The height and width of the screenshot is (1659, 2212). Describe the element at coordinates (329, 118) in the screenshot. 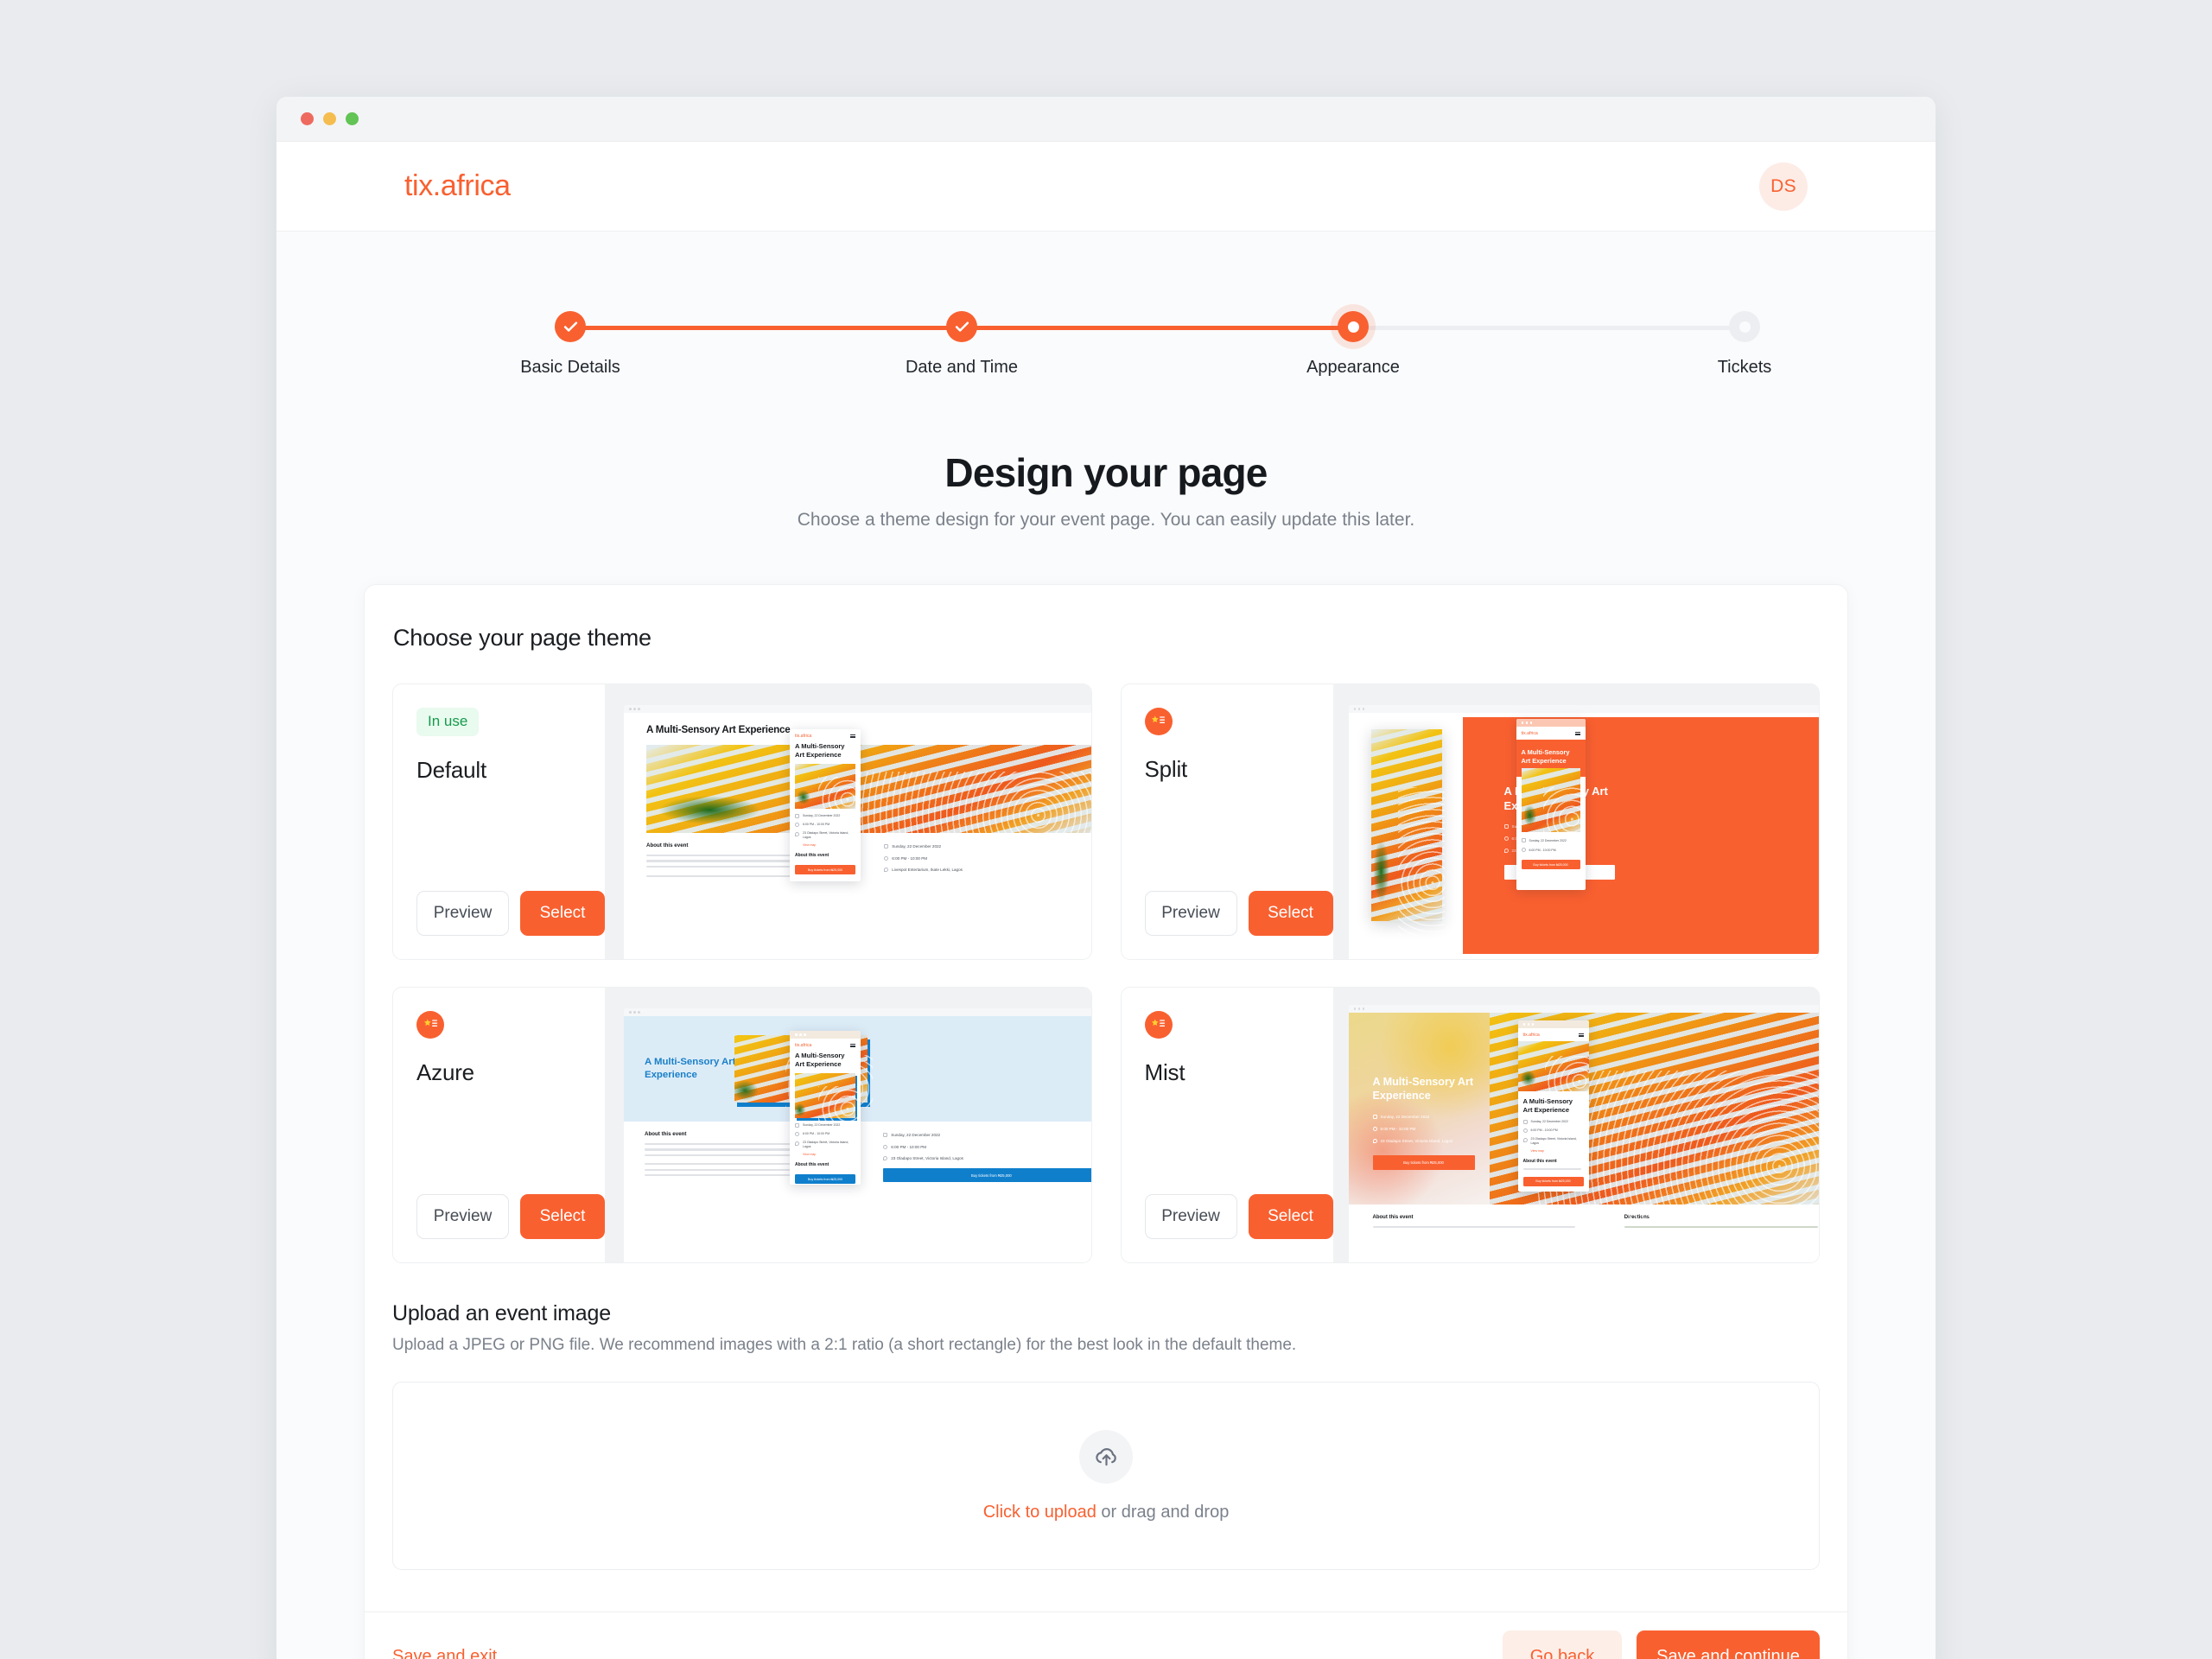

I see `minimize-window-icon` at that location.